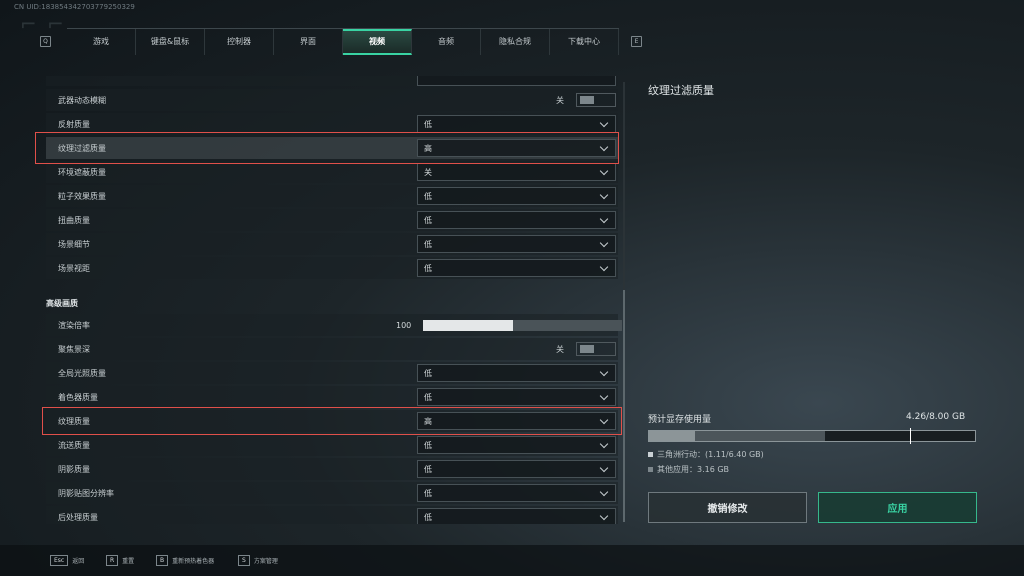 This screenshot has height=576, width=1024. What do you see at coordinates (239, 41) in the screenshot?
I see `tab-controller: 控制器` at bounding box center [239, 41].